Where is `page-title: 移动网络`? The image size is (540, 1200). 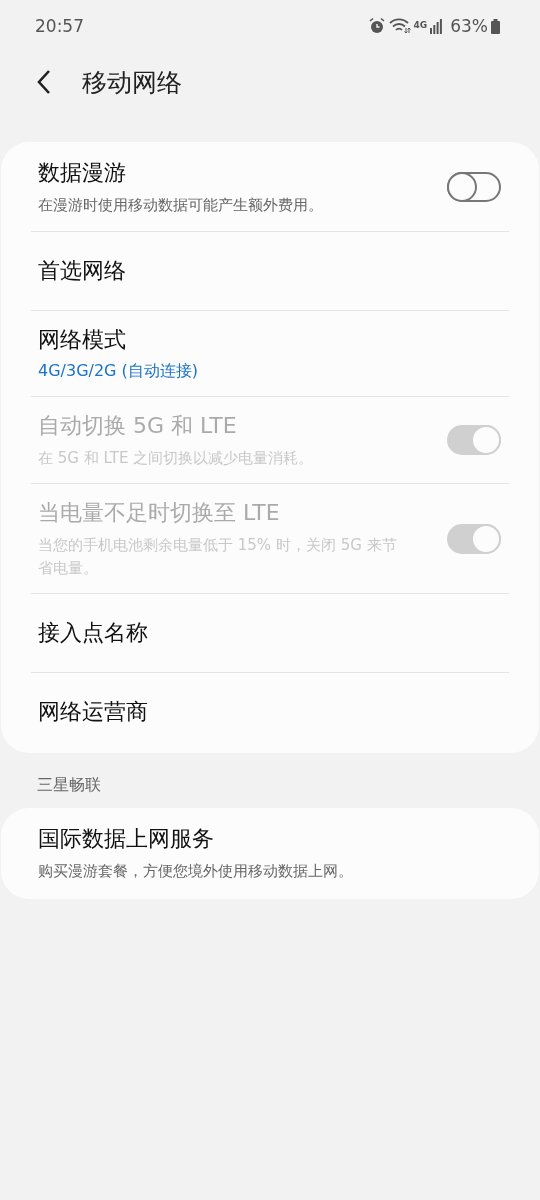
page-title: 移动网络 is located at coordinates (132, 82).